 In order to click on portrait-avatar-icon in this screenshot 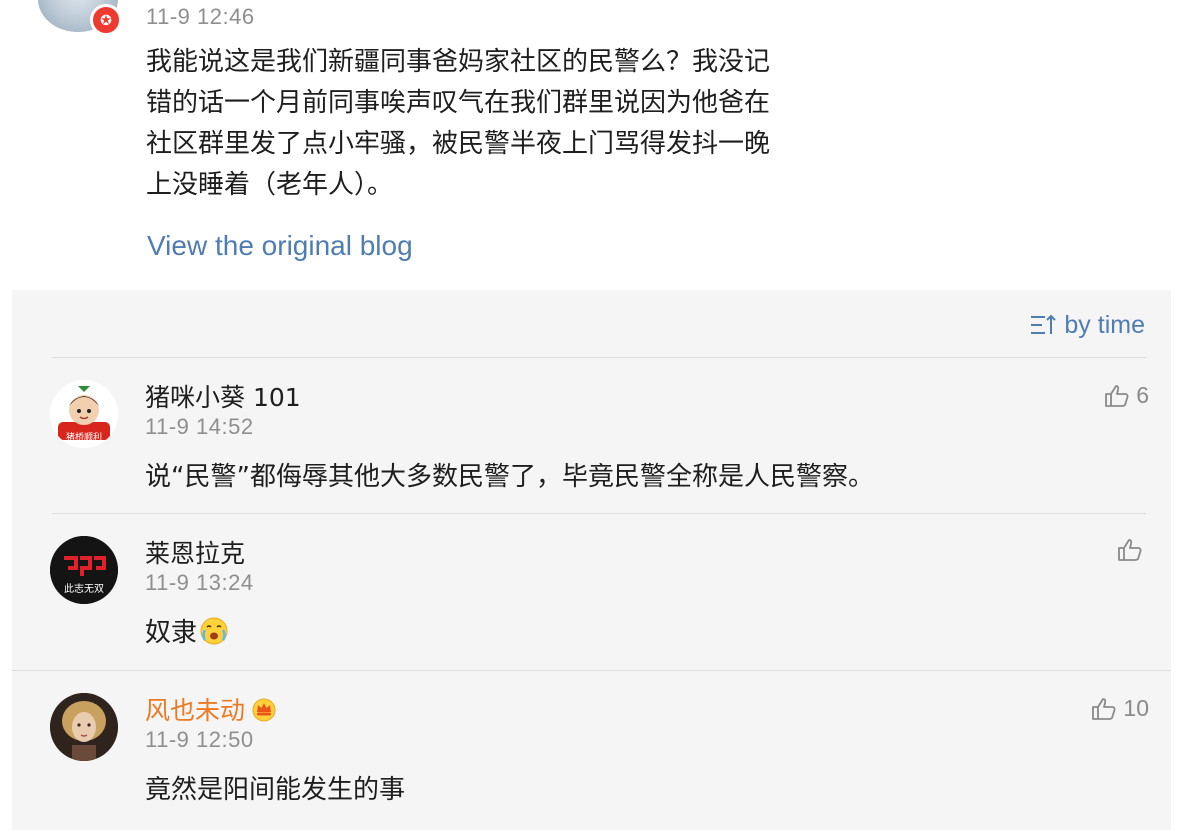, I will do `click(84, 727)`.